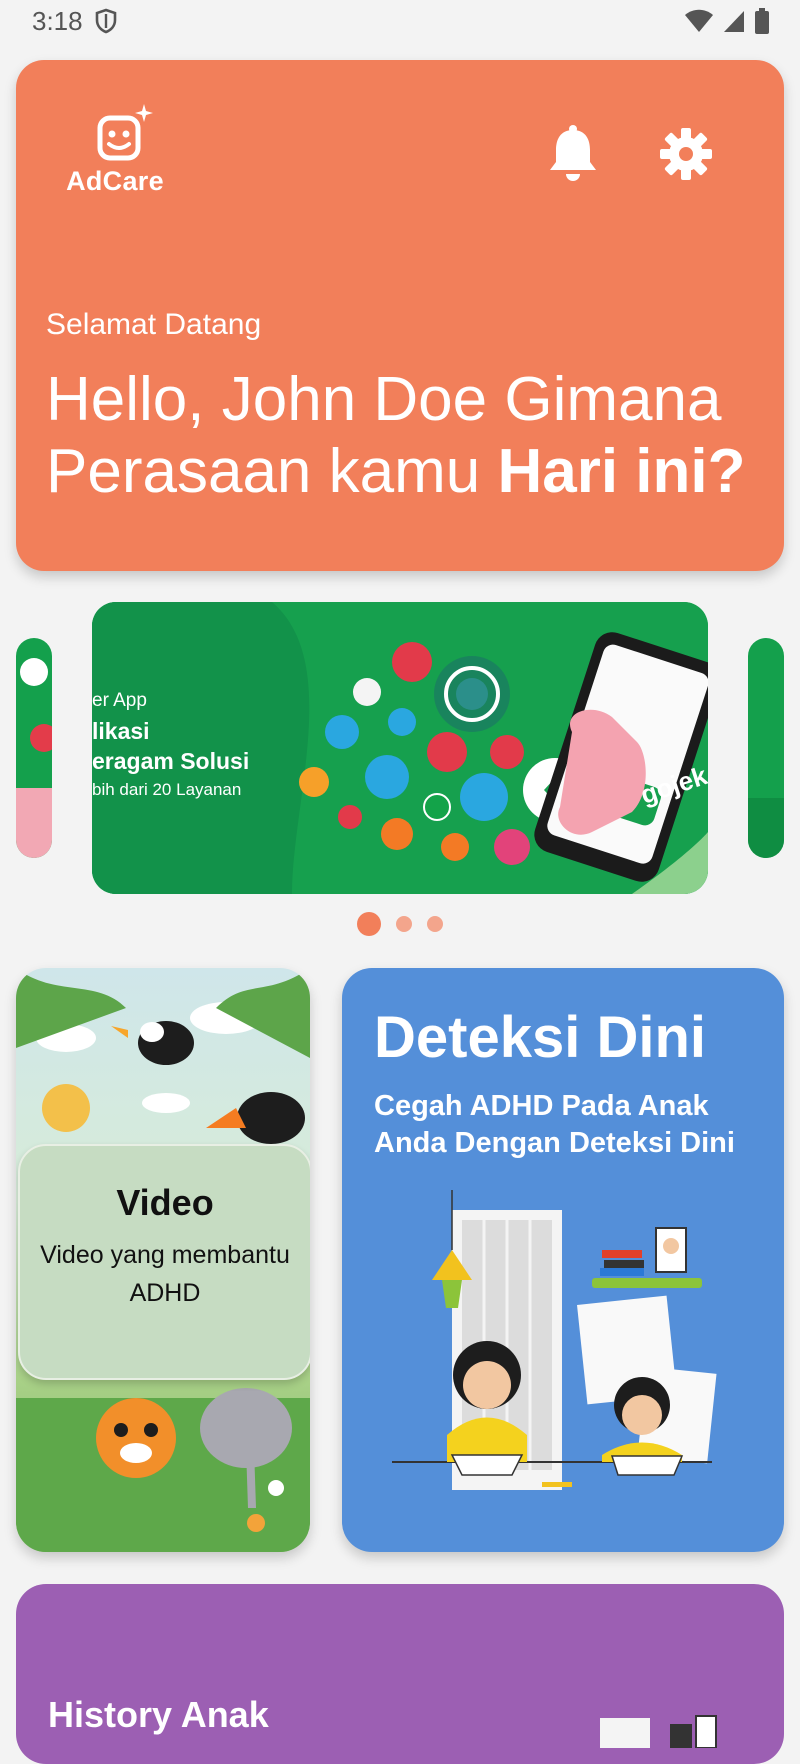 The image size is (800, 1764). I want to click on shield-icon, so click(106, 21).